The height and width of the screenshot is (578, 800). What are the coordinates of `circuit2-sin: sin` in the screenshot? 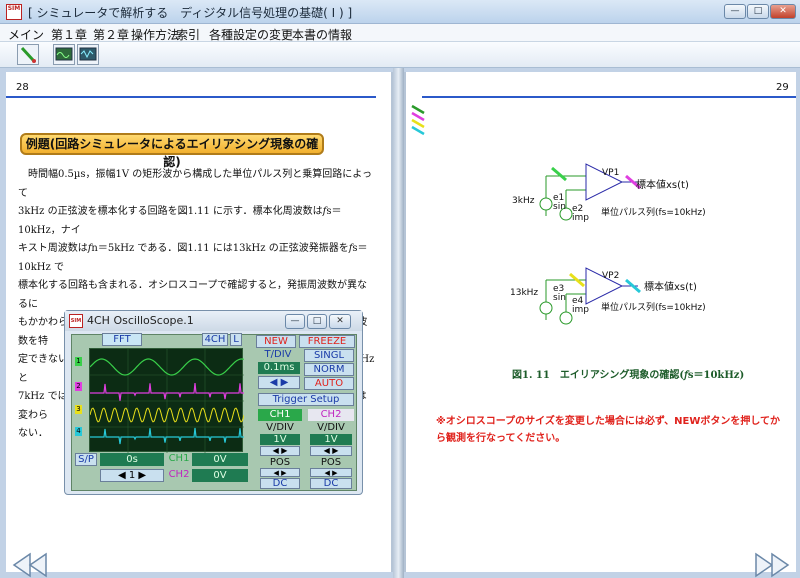 It's located at (559, 298).